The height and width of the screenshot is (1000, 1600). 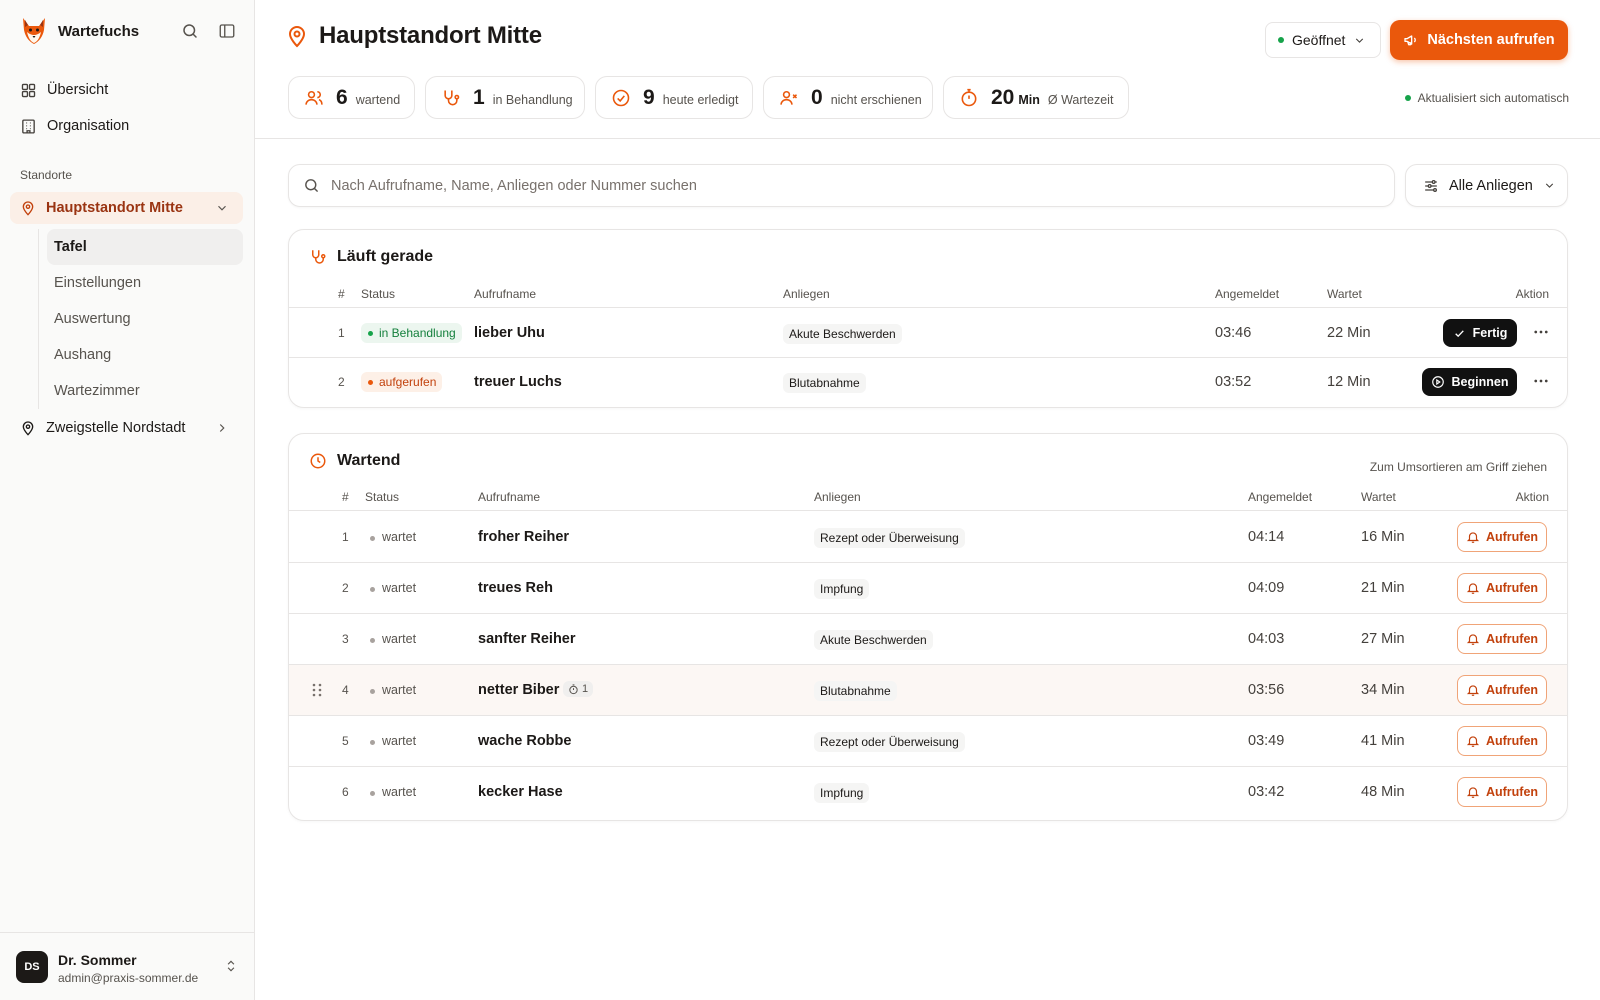 What do you see at coordinates (1266, 537) in the screenshot?
I see `registered-time: 04:14` at bounding box center [1266, 537].